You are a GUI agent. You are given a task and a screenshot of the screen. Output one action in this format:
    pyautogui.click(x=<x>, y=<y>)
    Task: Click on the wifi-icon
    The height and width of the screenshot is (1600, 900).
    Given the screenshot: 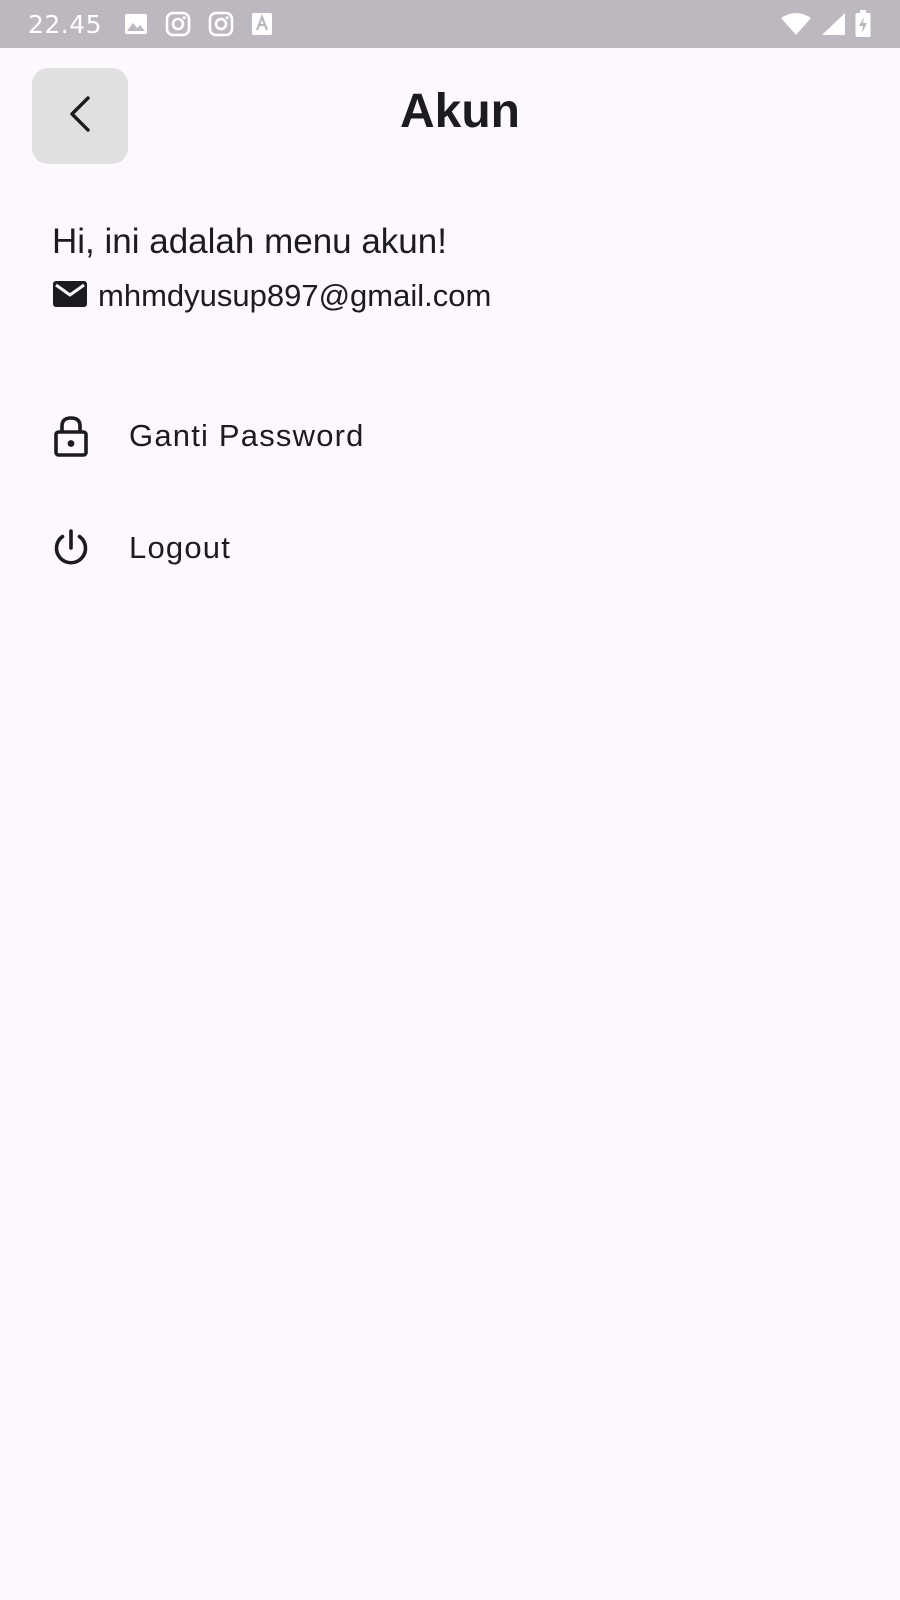 What is the action you would take?
    pyautogui.click(x=796, y=24)
    